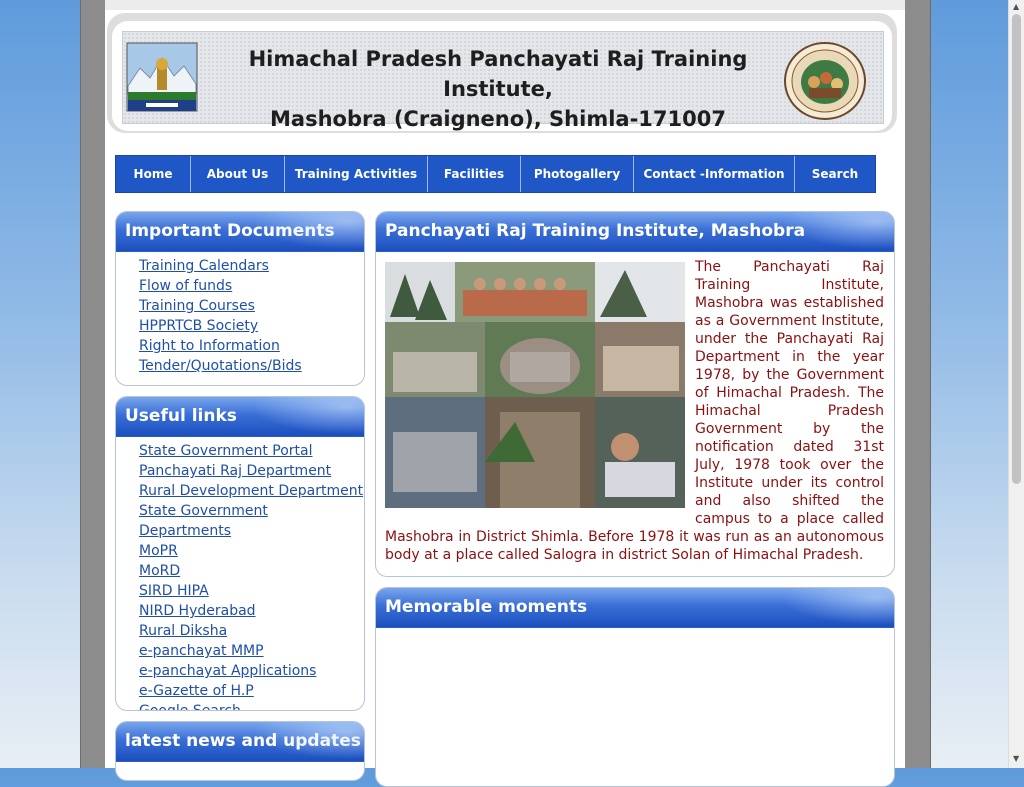  I want to click on link-google-search: Google Search, so click(190, 706).